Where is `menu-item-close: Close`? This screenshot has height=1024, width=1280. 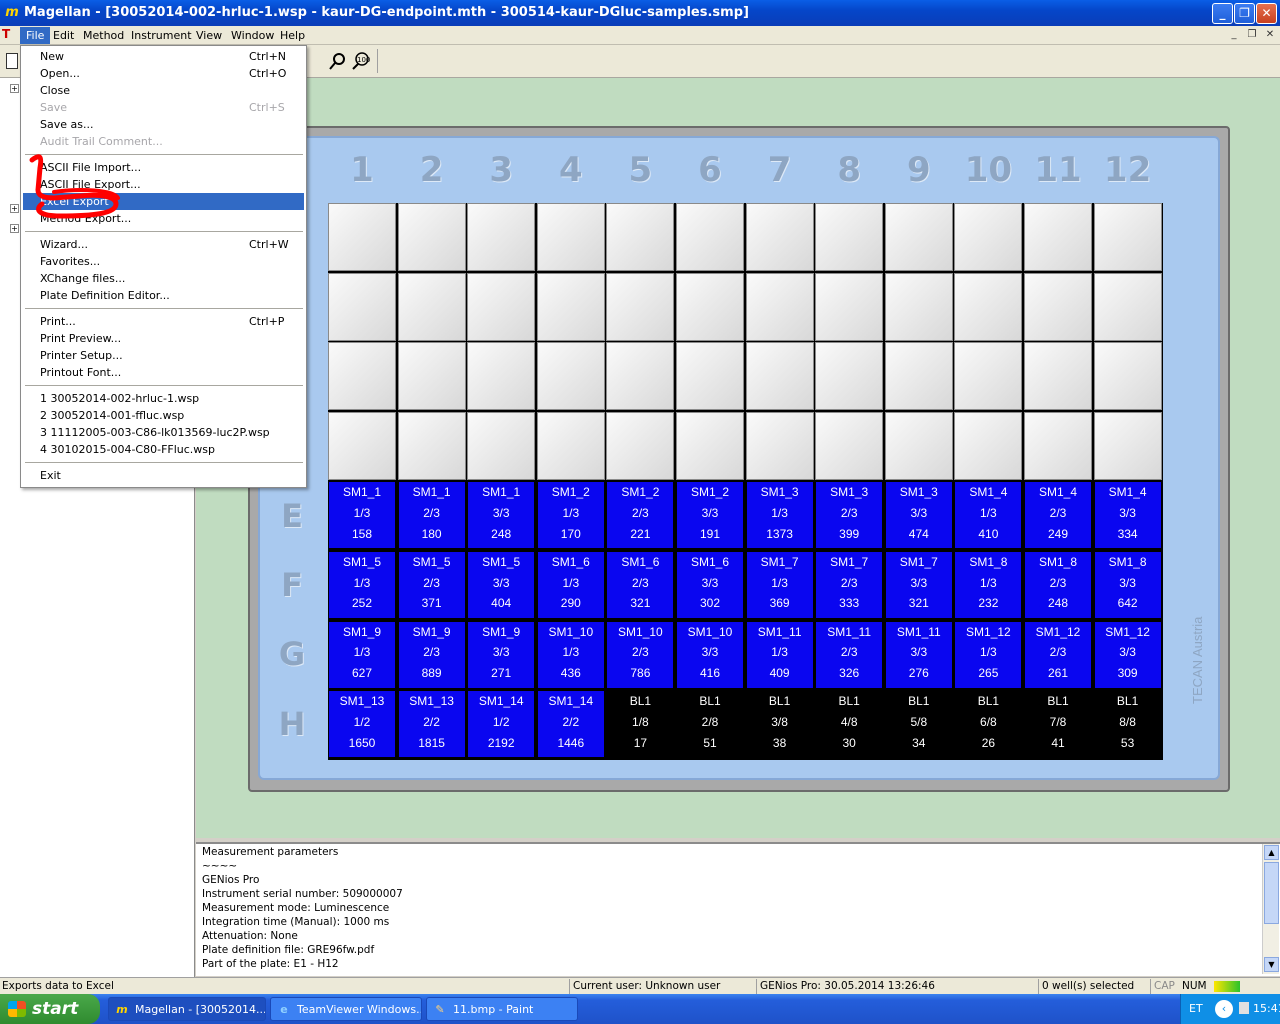 menu-item-close: Close is located at coordinates (163, 90).